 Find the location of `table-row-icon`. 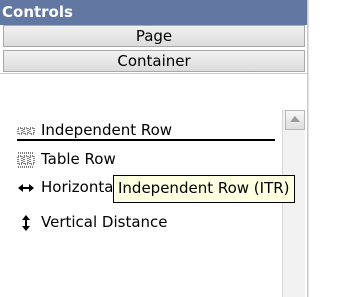

table-row-icon is located at coordinates (26, 160).